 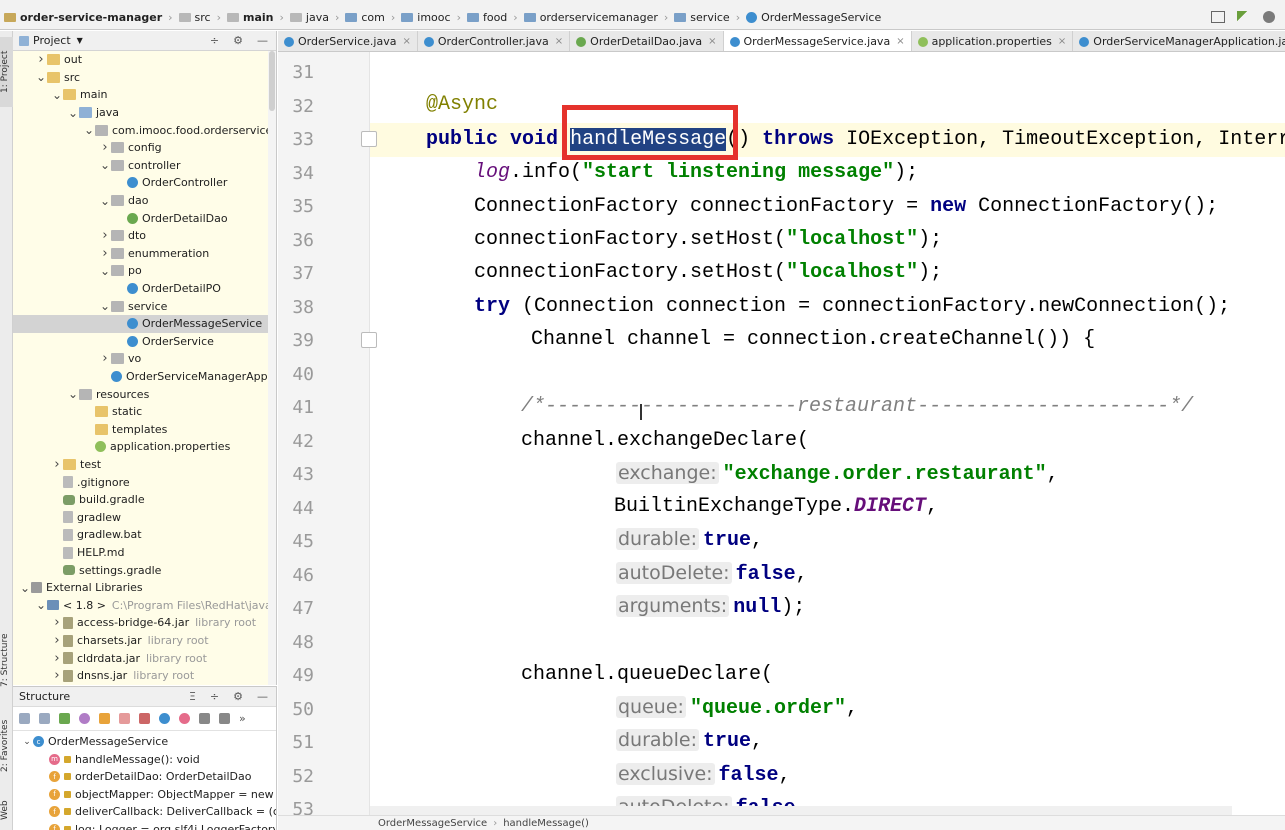 I want to click on project-tree-item: › test, so click(x=57, y=465).